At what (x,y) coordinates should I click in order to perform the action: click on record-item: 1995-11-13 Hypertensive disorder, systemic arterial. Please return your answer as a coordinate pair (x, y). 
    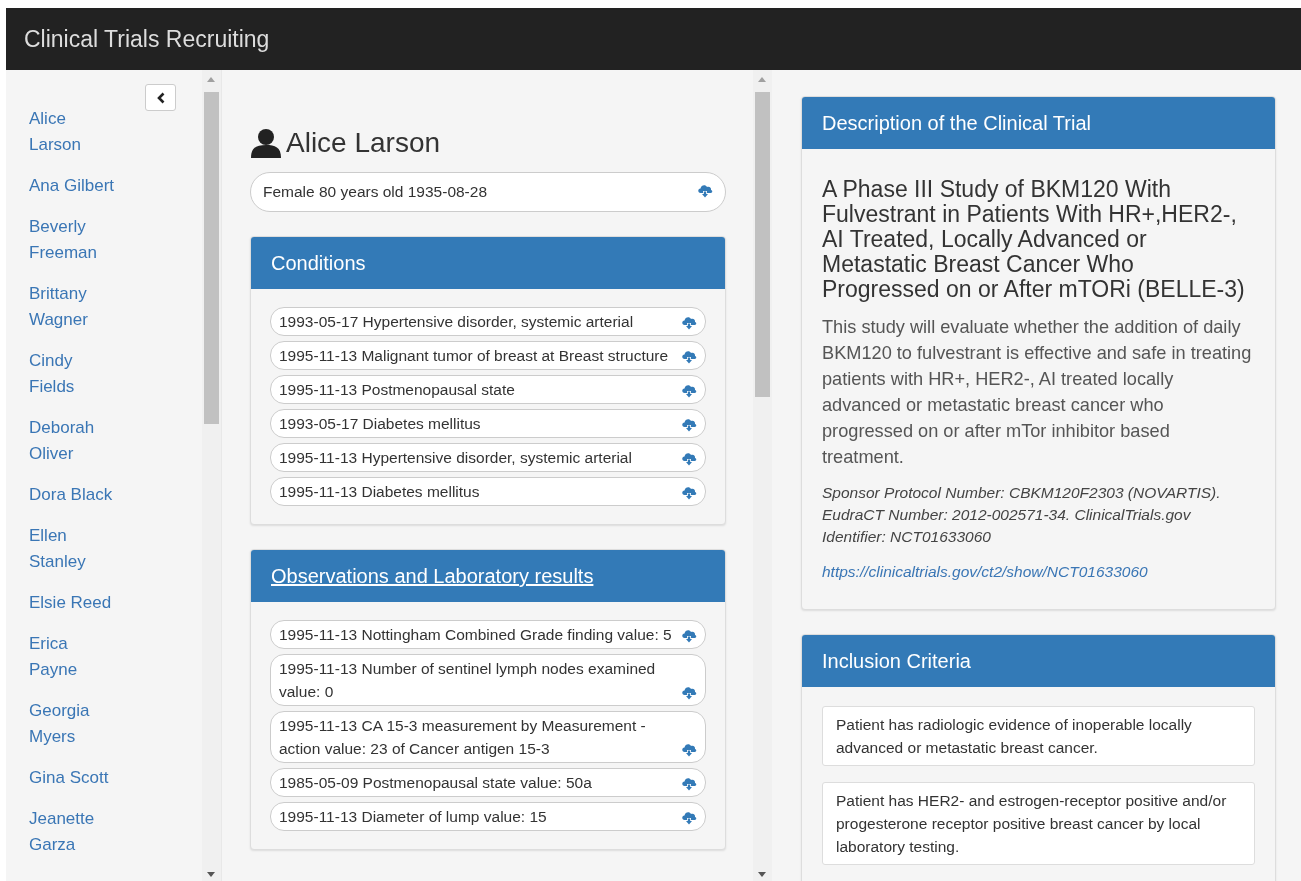
    Looking at the image, I should click on (488, 457).